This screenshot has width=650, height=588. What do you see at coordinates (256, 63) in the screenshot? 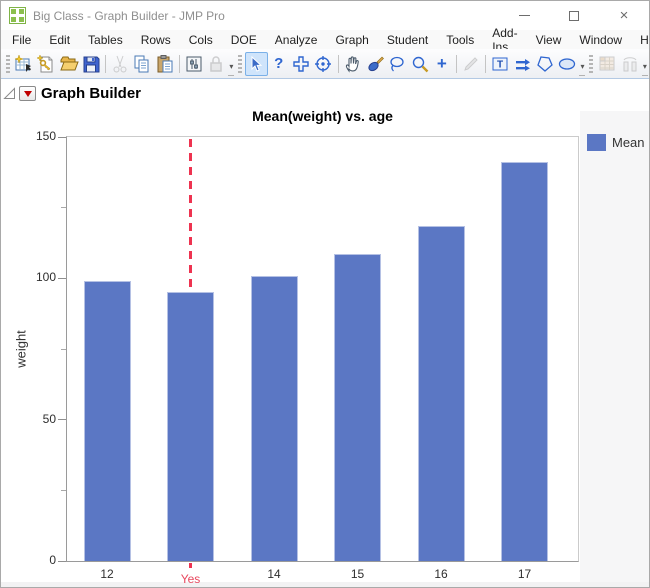
I see `arrow-tool-icon` at bounding box center [256, 63].